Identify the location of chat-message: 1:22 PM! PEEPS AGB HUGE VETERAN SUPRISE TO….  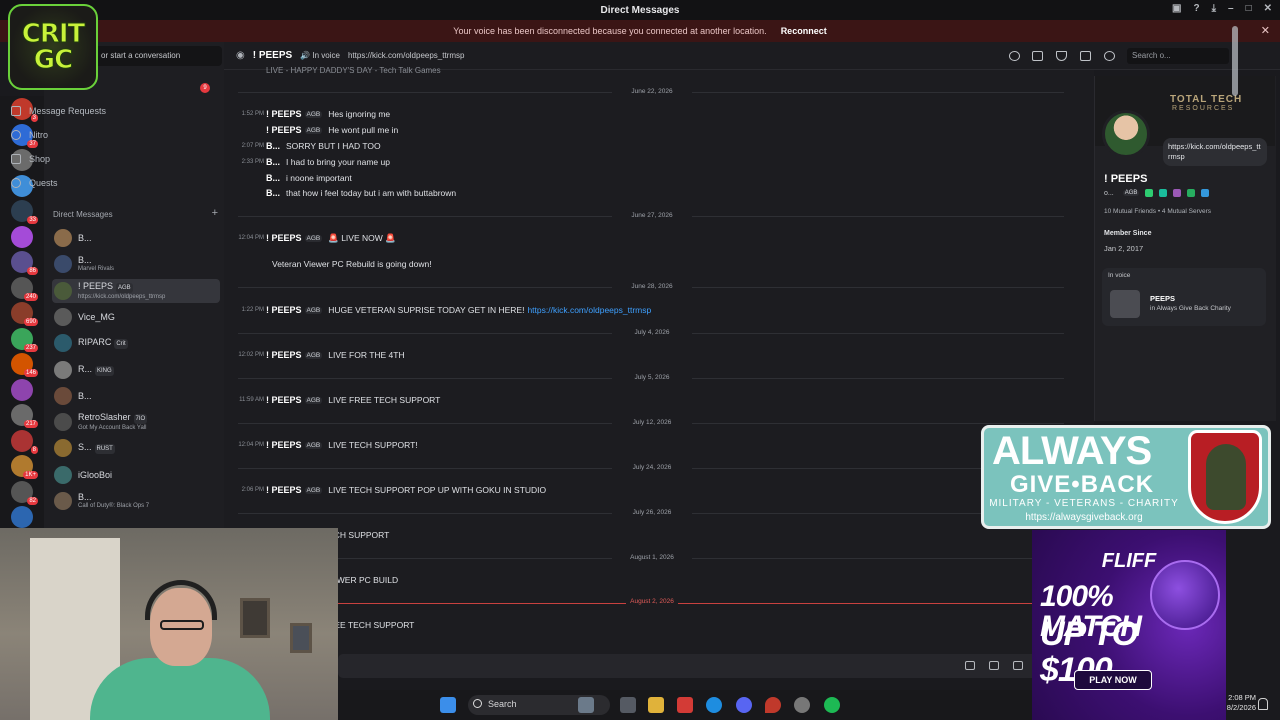
(443, 310).